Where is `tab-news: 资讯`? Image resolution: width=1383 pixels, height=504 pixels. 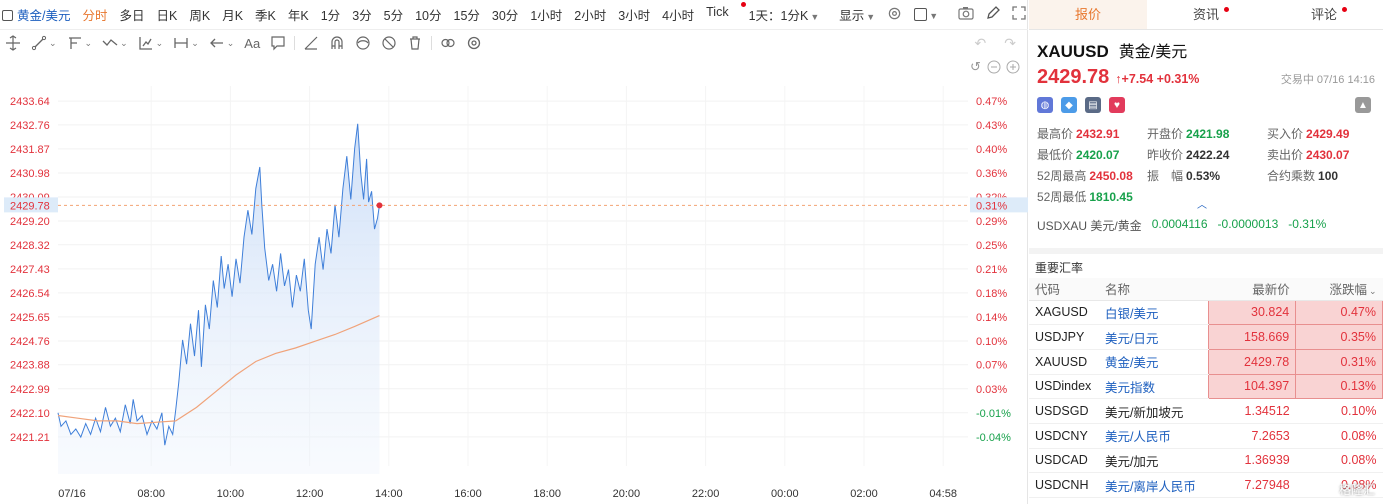
tab-news: 资讯 is located at coordinates (1206, 14).